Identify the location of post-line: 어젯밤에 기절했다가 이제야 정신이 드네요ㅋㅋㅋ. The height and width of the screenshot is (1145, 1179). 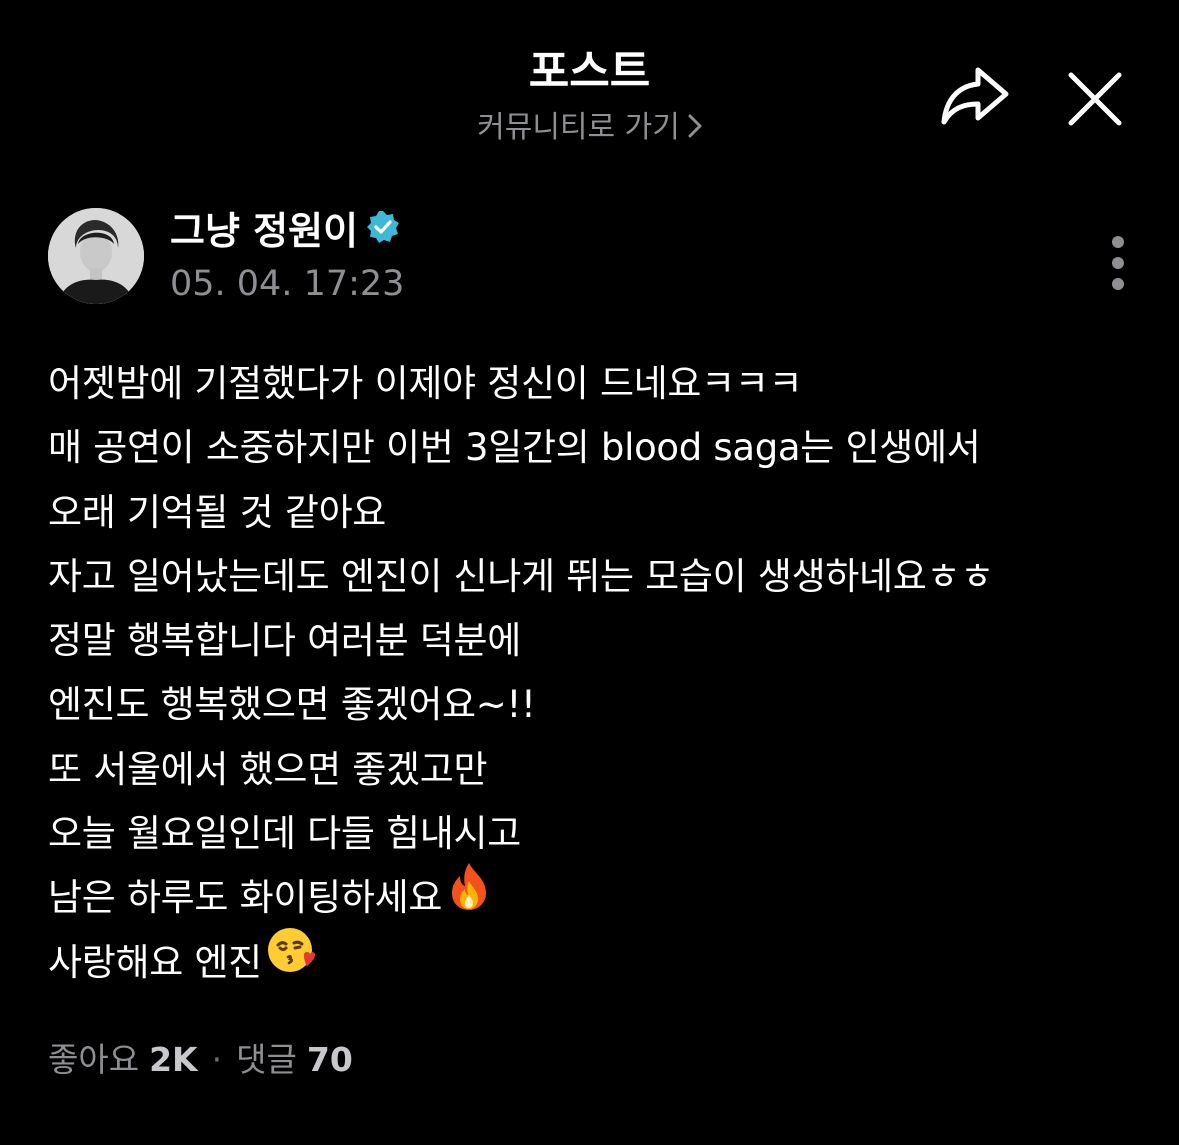
(425, 383).